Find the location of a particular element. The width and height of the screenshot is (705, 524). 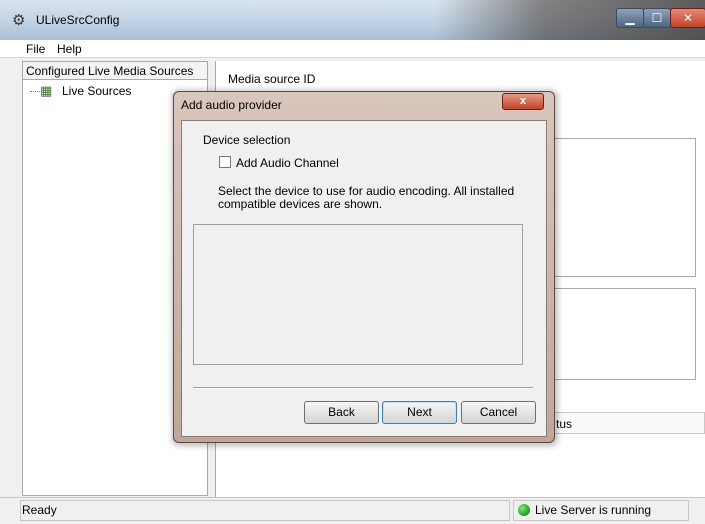

device-list is located at coordinates (358, 294).